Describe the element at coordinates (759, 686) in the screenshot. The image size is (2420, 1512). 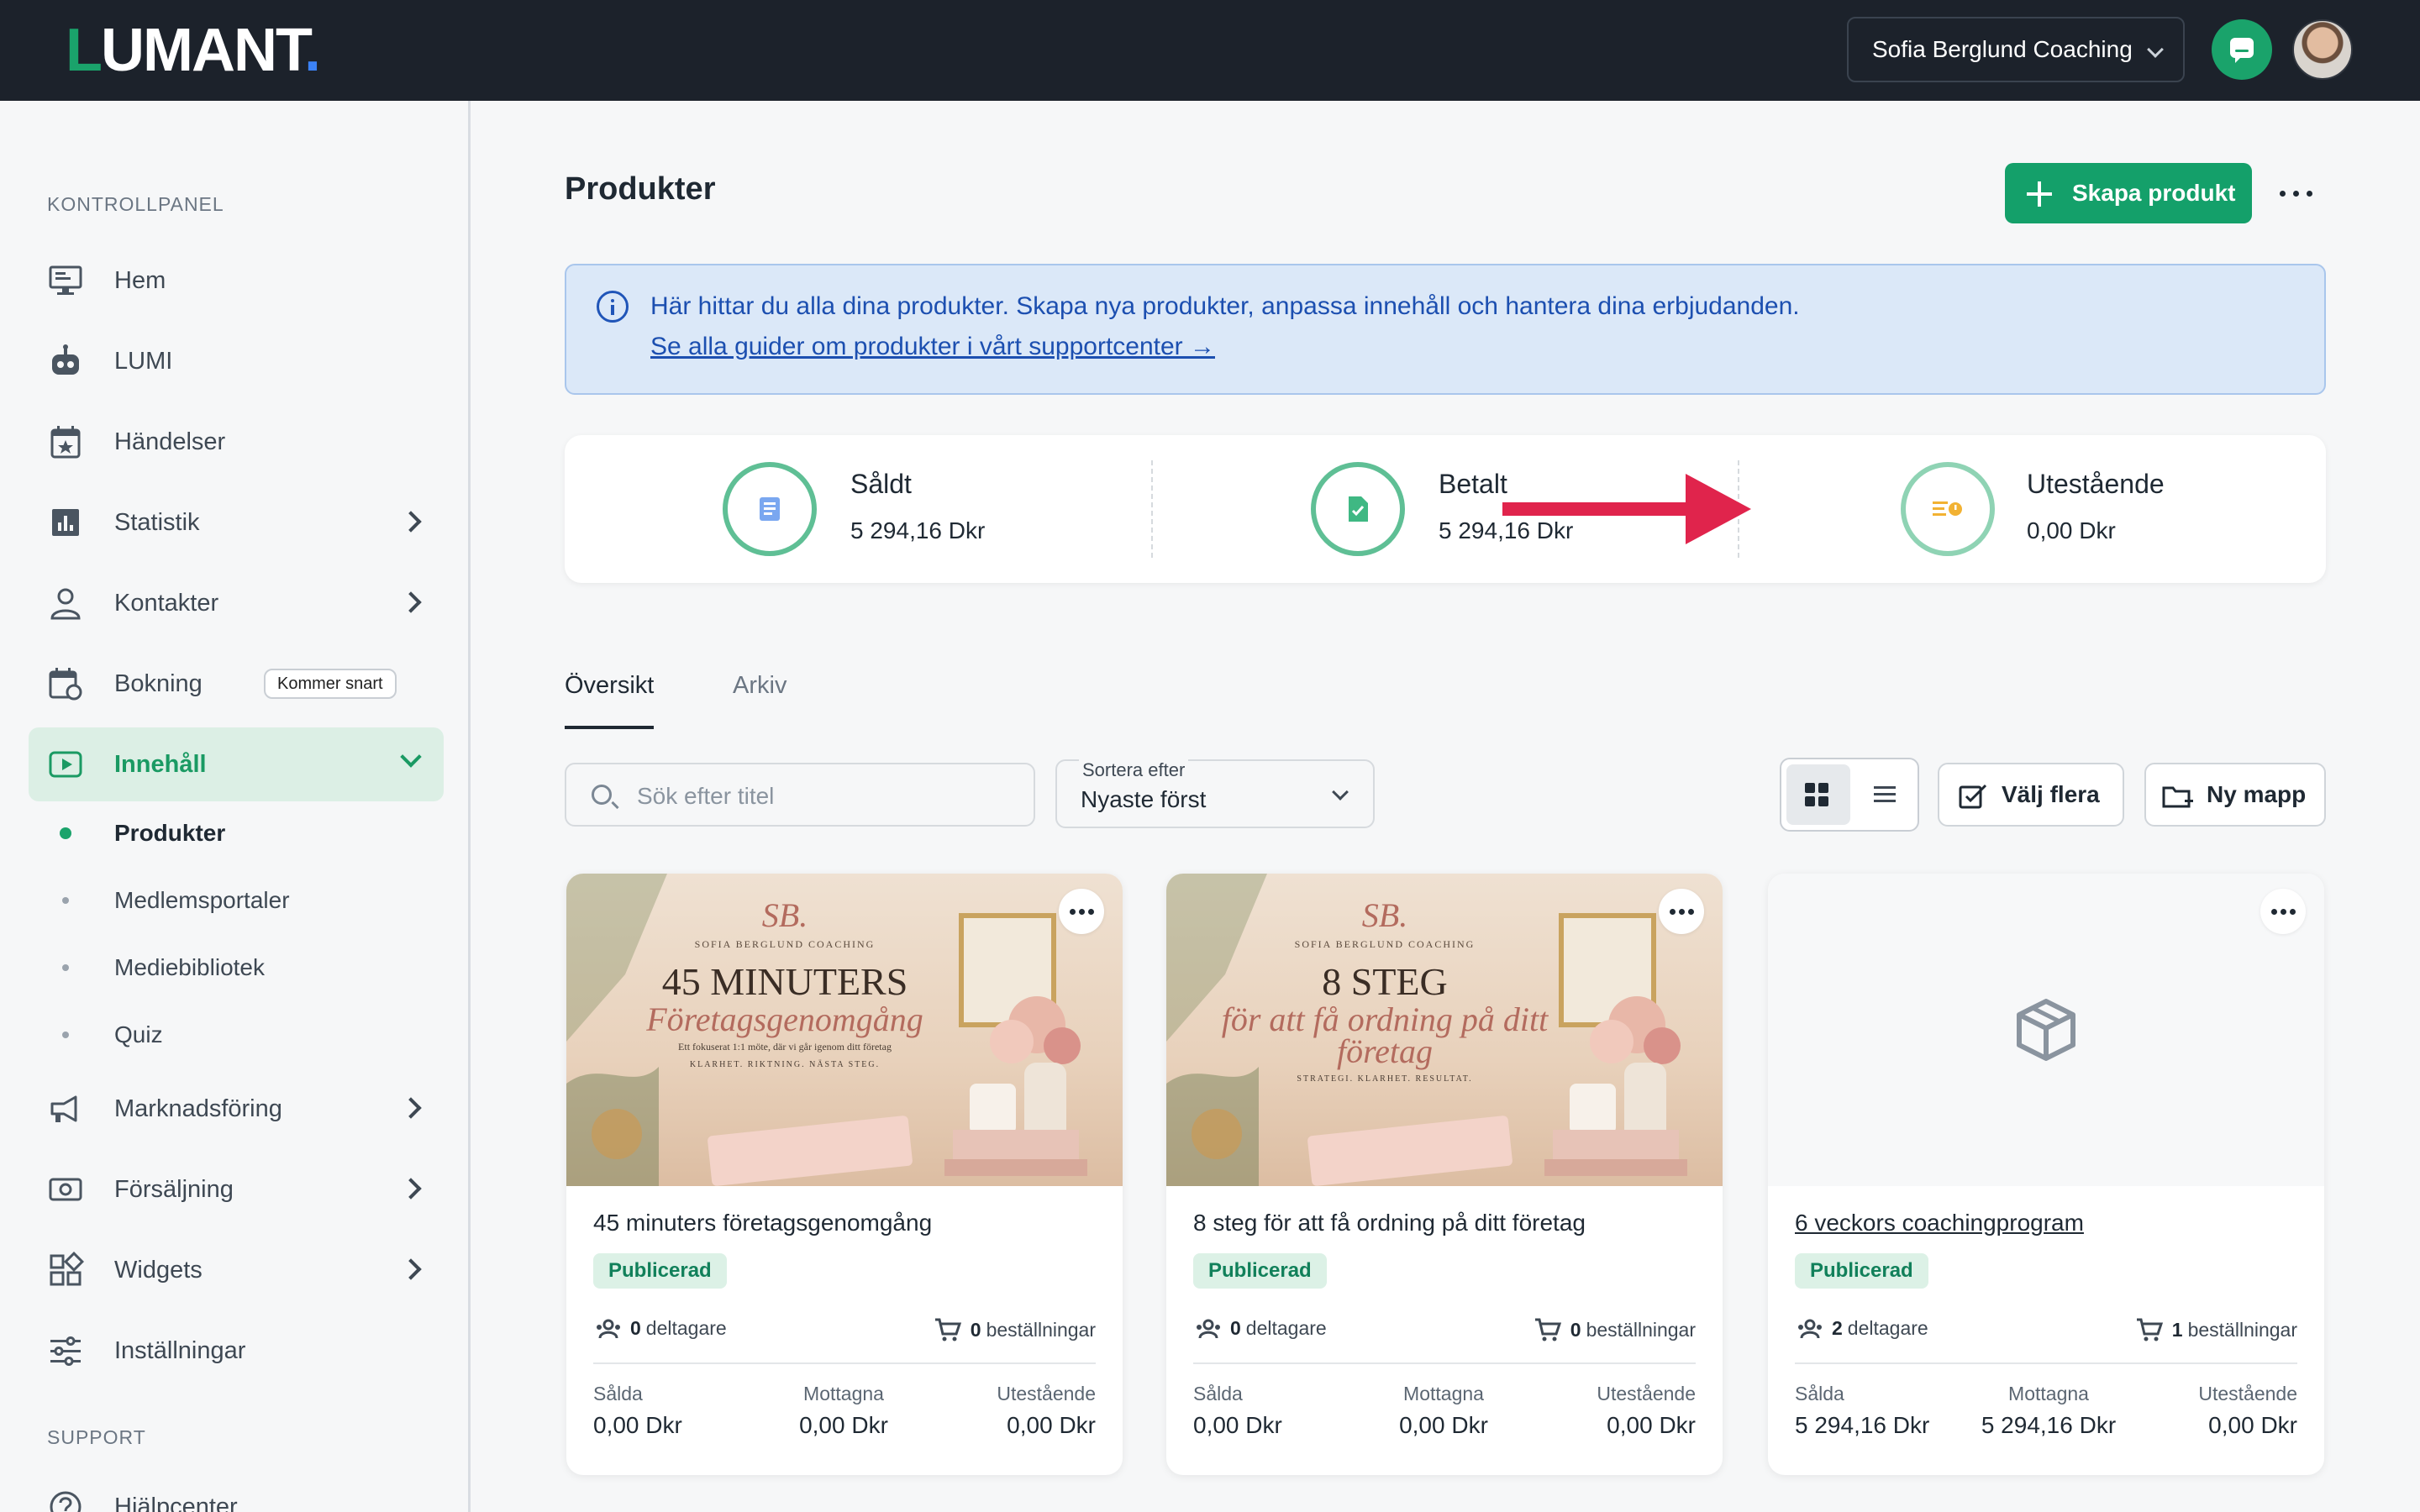
I see `tab-arkiv: Arkiv` at that location.